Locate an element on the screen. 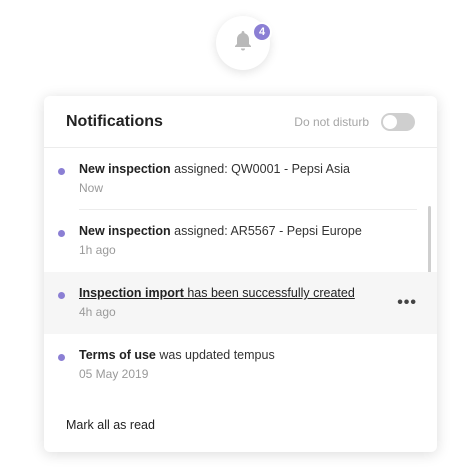  notification-text: assigned: QW0001 - Pepsi Asia is located at coordinates (260, 169).